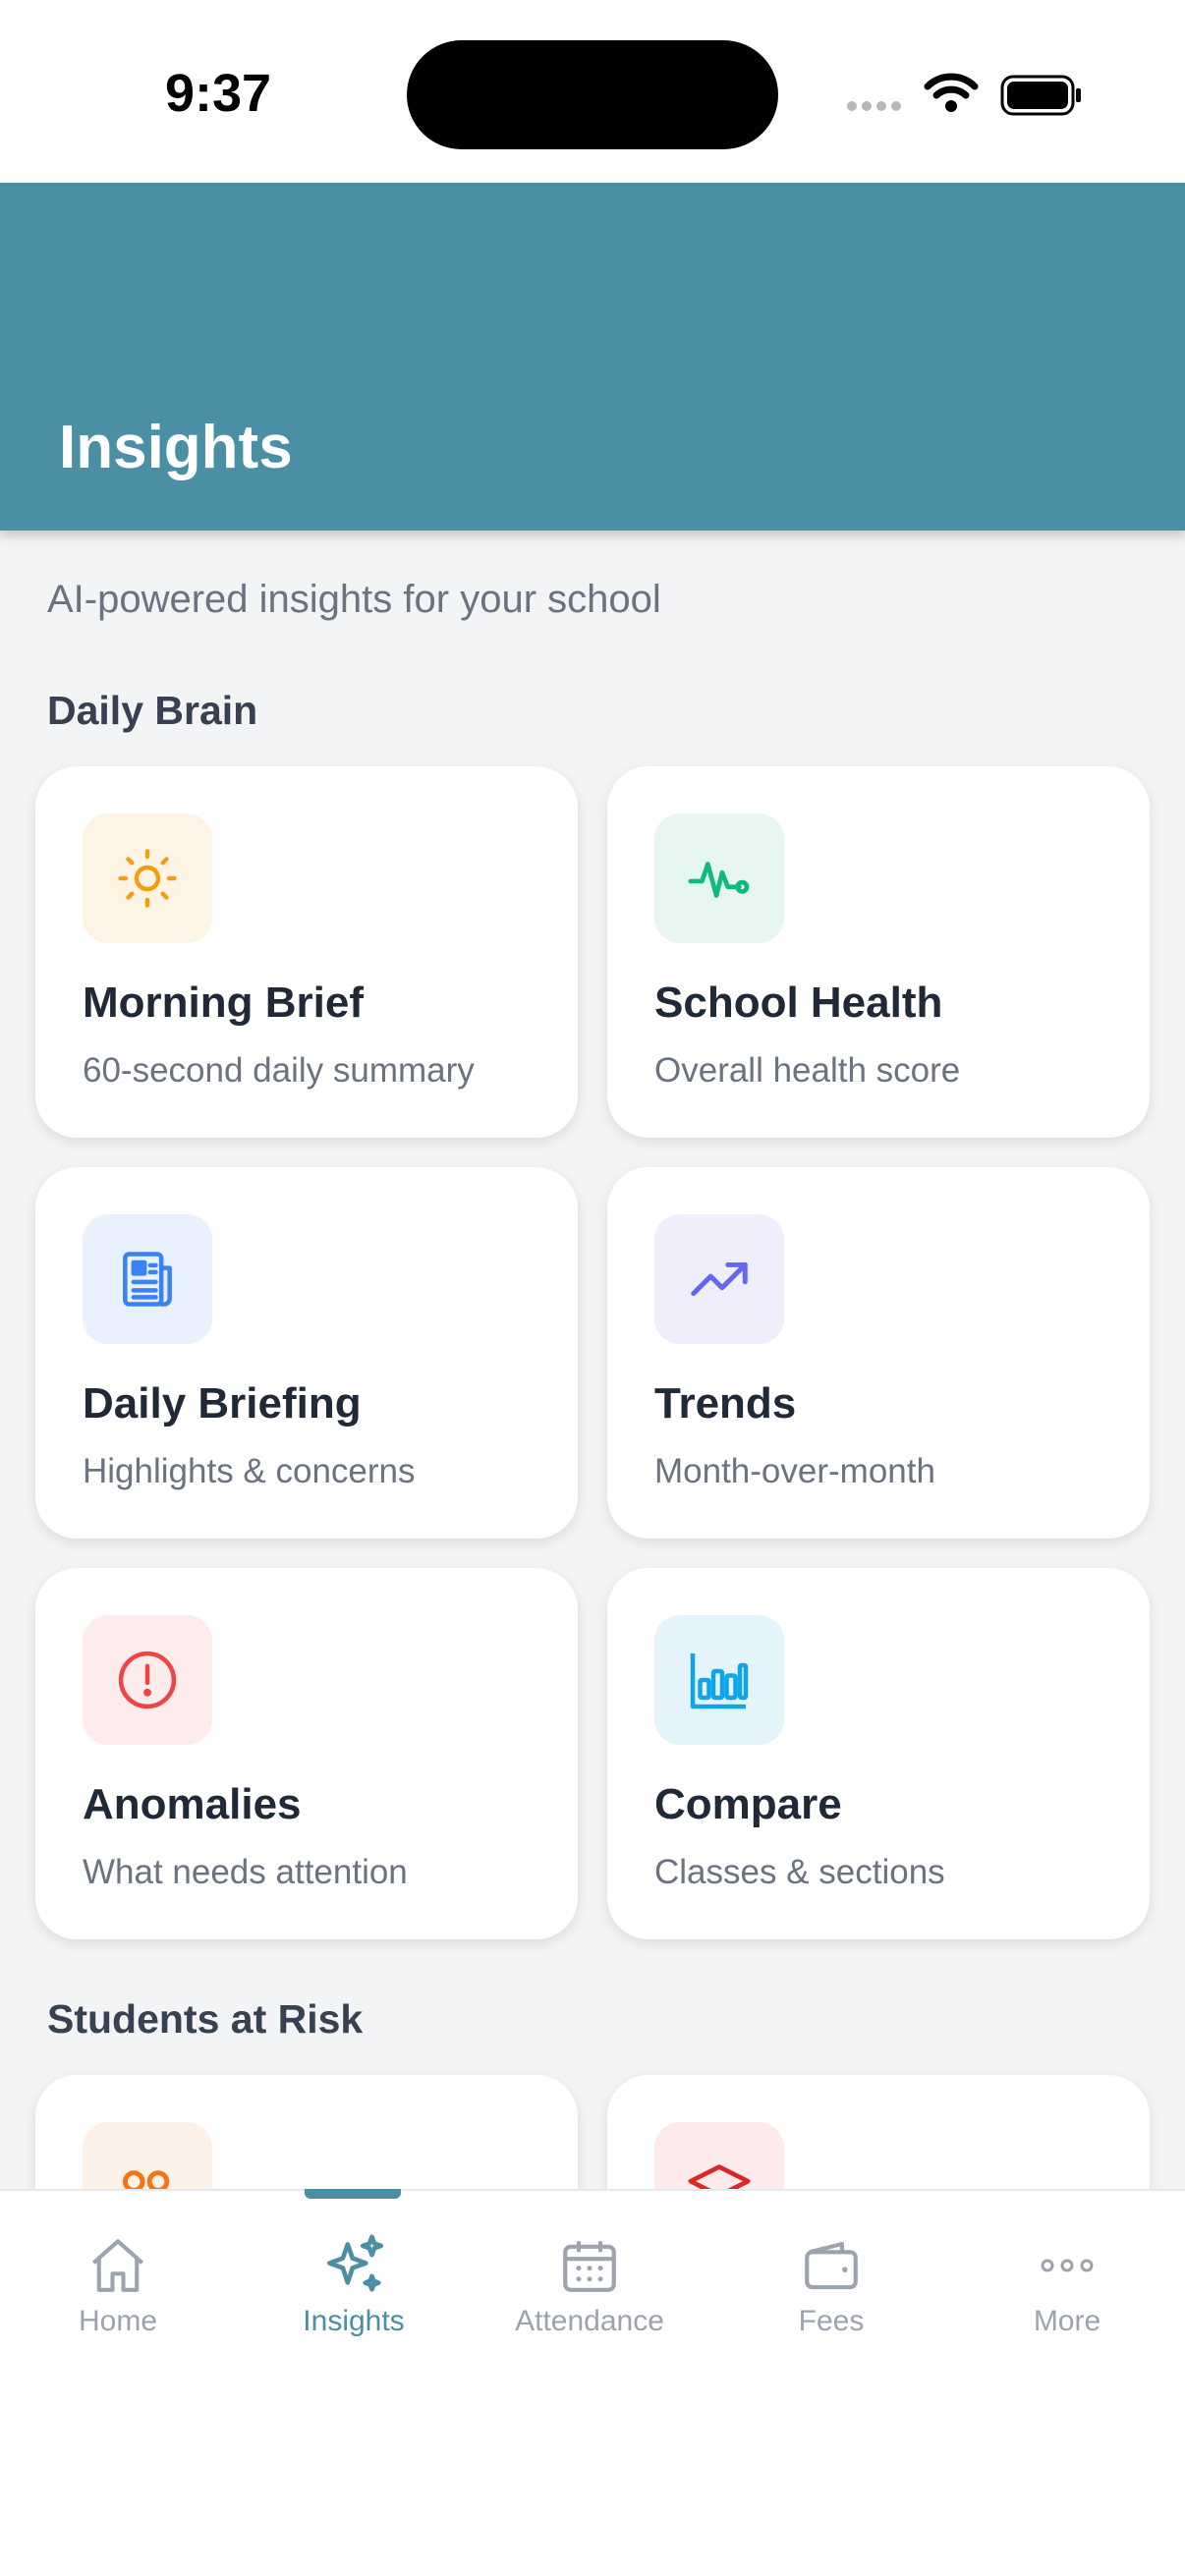  Describe the element at coordinates (250, 1471) in the screenshot. I see `card-subtitle: Highlights & concerns` at that location.